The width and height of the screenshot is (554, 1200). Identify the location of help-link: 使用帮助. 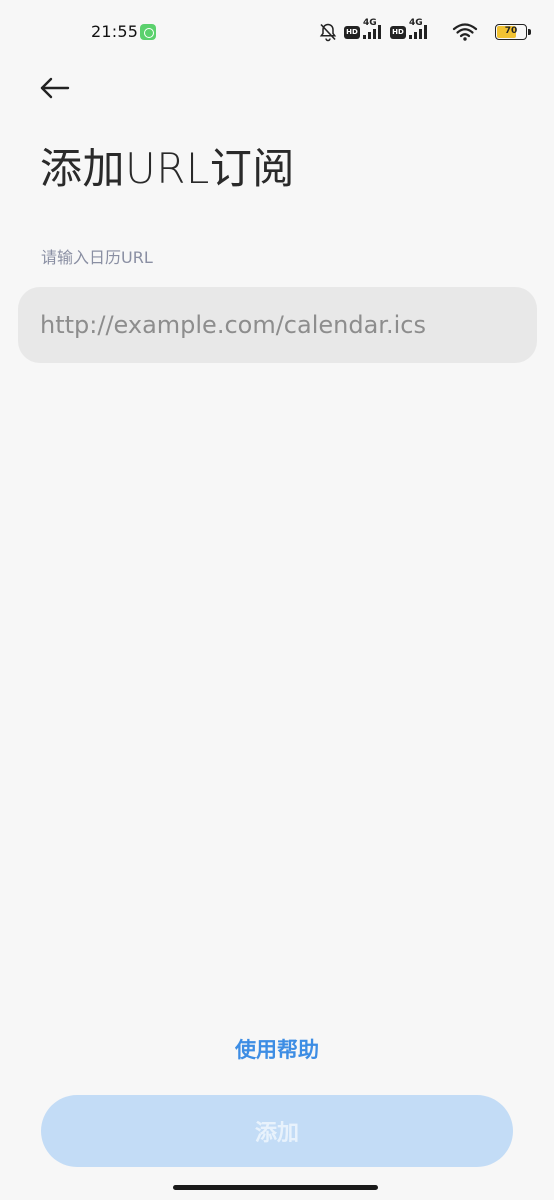
(277, 1049).